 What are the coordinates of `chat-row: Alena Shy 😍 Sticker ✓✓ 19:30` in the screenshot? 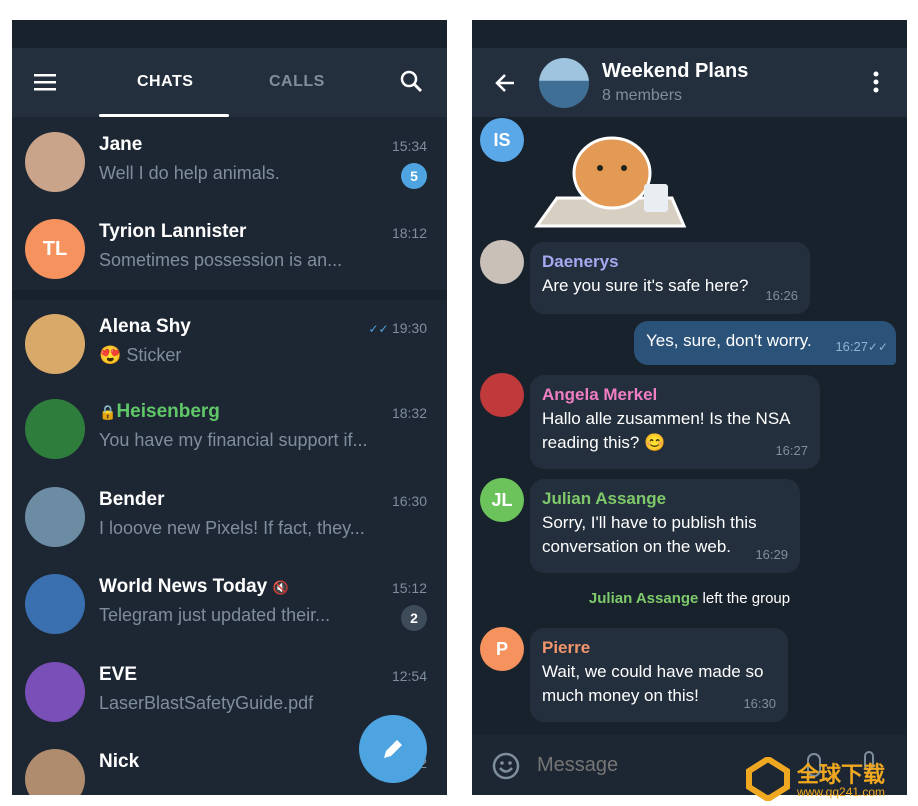 It's located at (229, 343).